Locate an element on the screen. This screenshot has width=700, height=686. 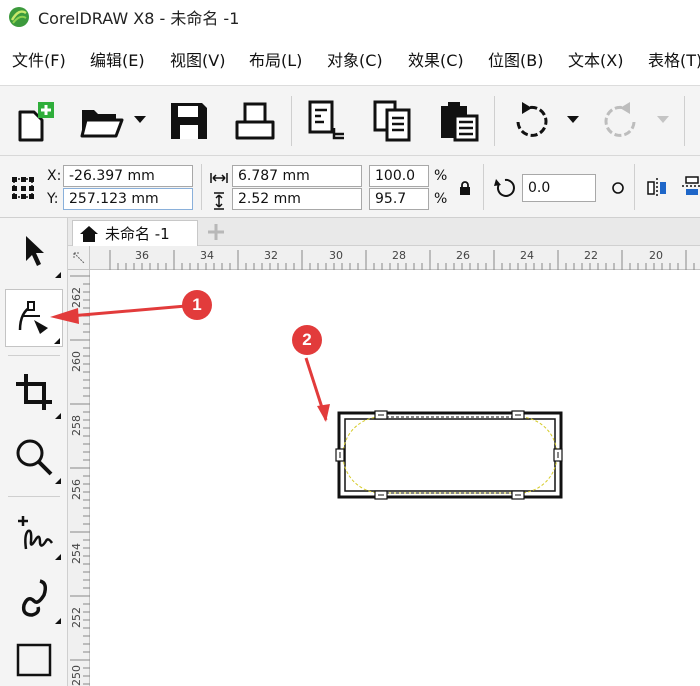
toolbox is located at coordinates (34, 452).